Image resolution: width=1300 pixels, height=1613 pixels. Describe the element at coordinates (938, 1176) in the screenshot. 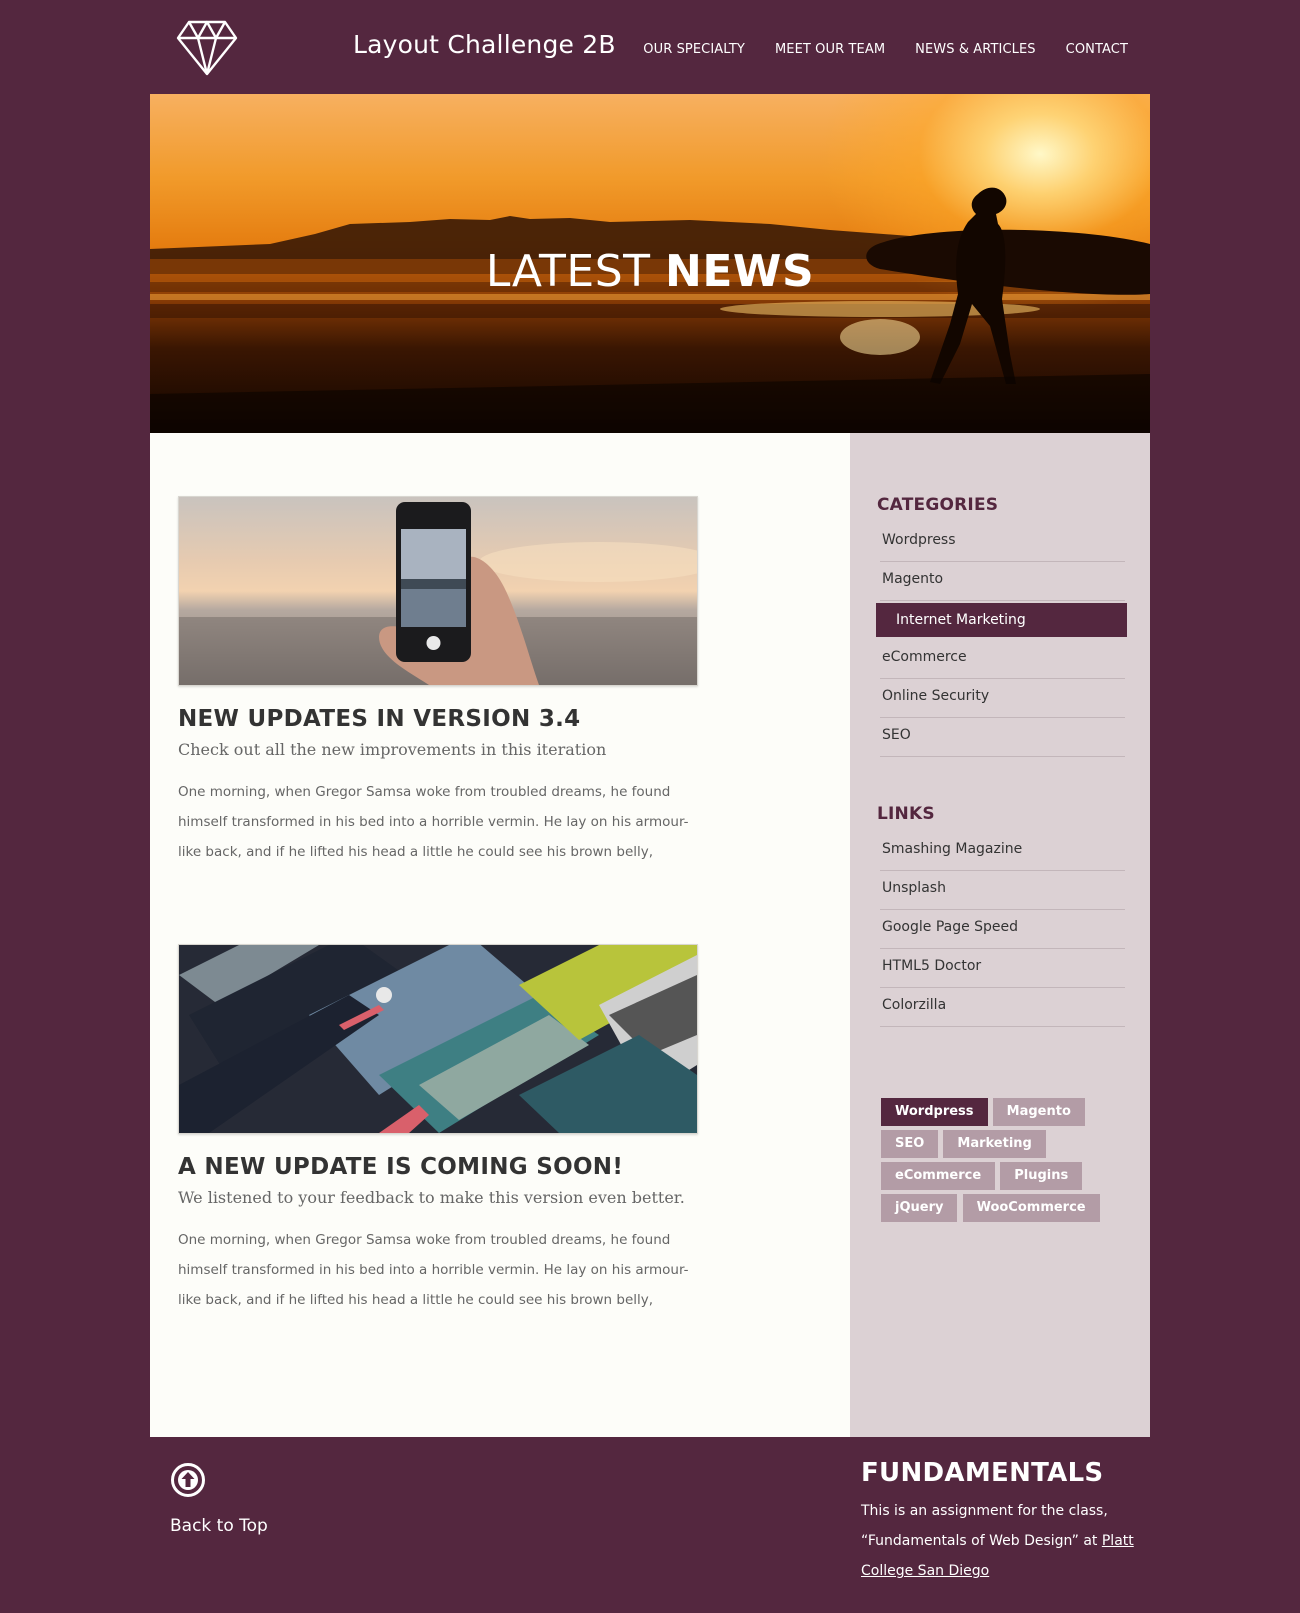

I see `tag-ecommerce: eCommerce` at that location.